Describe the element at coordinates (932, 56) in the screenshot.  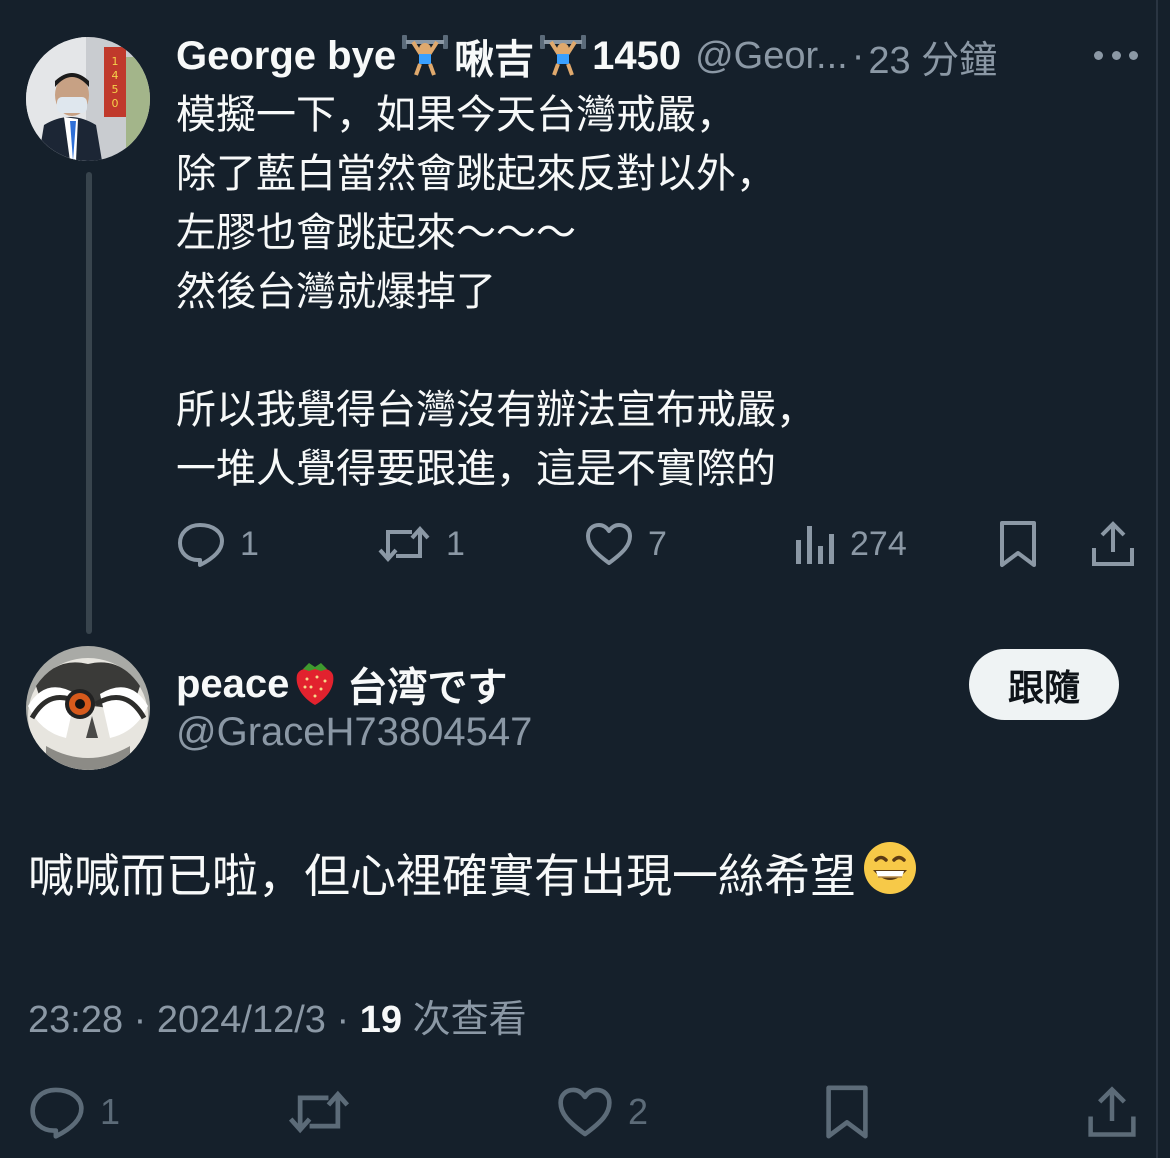
I see `tweet-timestamp: 23 分鐘` at that location.